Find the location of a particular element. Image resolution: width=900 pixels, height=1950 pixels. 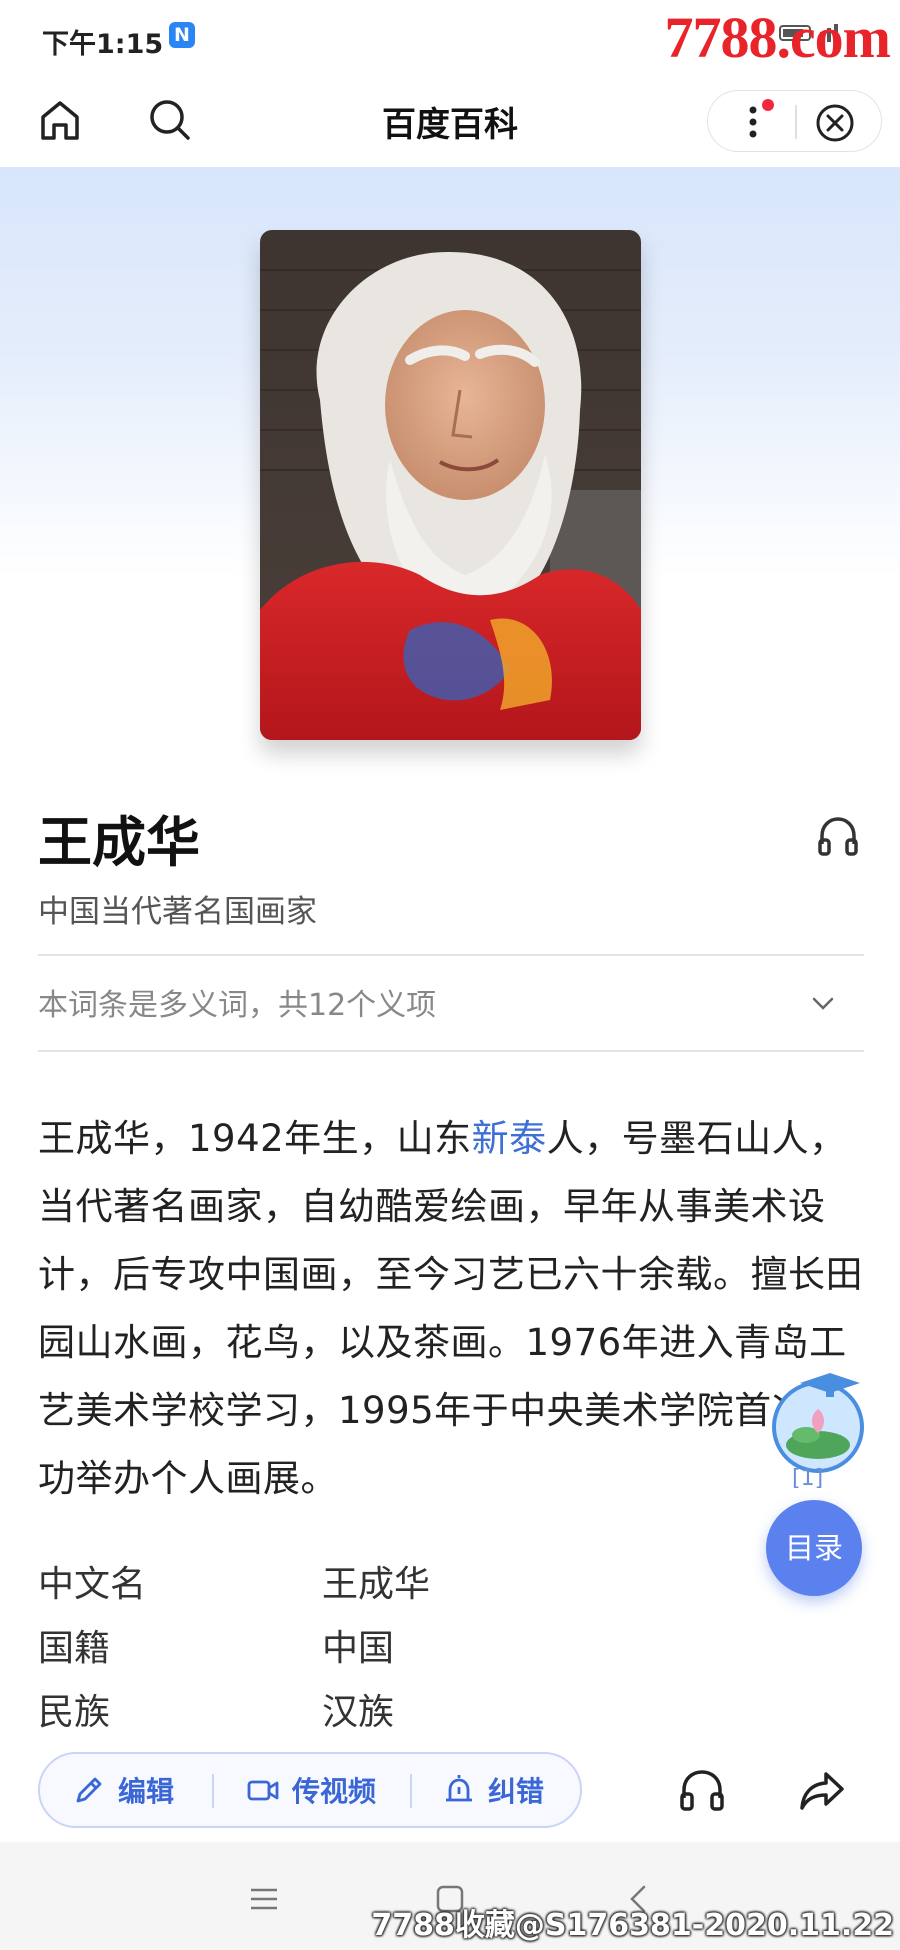

menu-icon is located at coordinates (264, 1899).